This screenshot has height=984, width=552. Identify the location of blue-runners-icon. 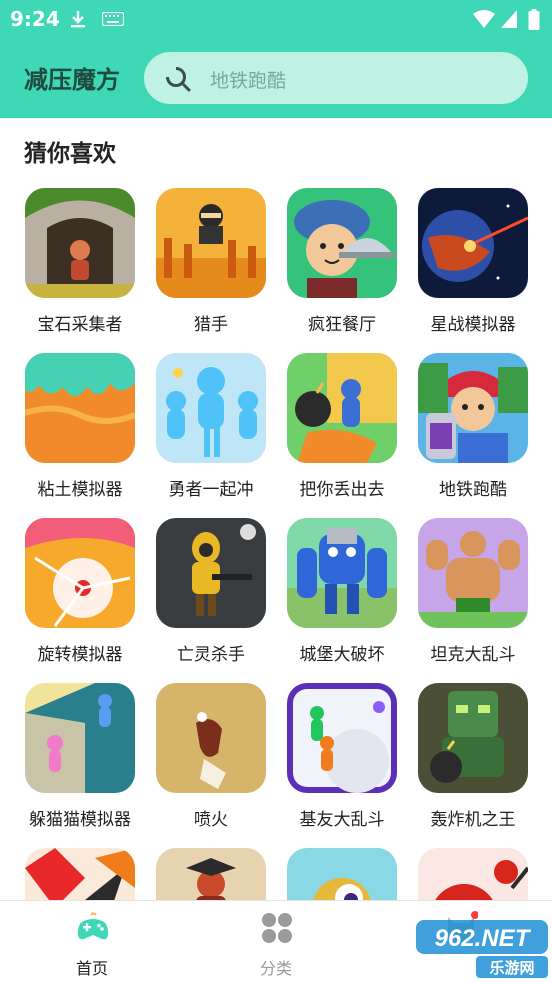
(211, 408).